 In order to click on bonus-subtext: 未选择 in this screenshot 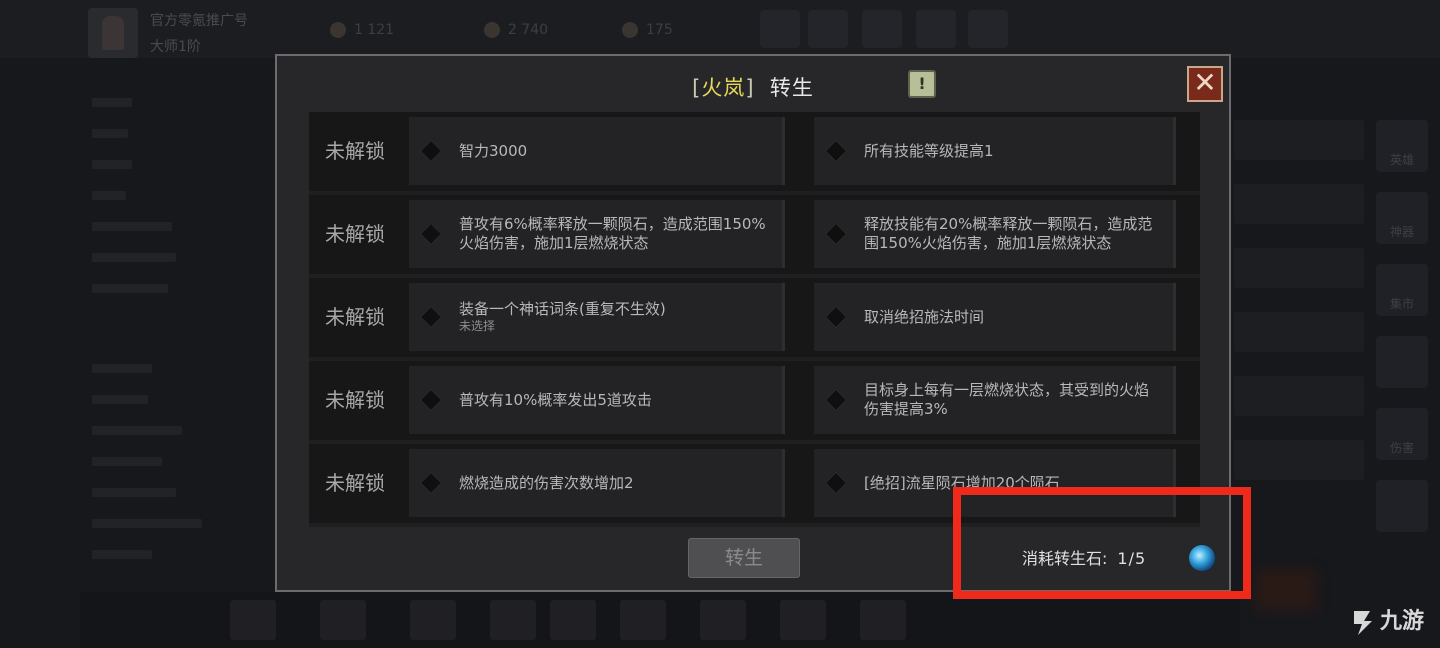, I will do `click(477, 326)`.